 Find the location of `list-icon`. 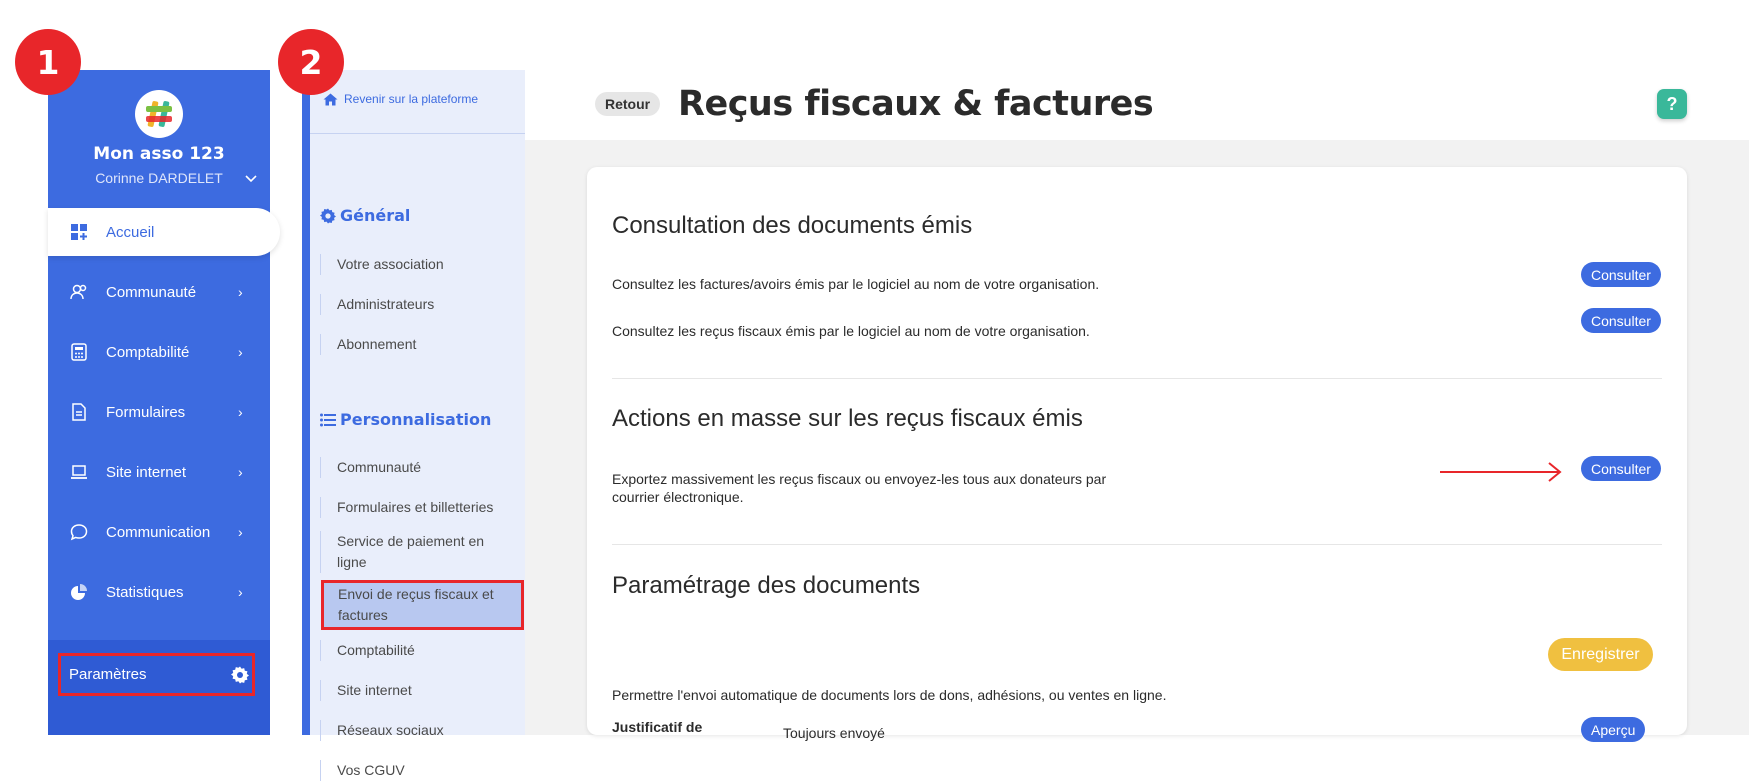

list-icon is located at coordinates (328, 419).